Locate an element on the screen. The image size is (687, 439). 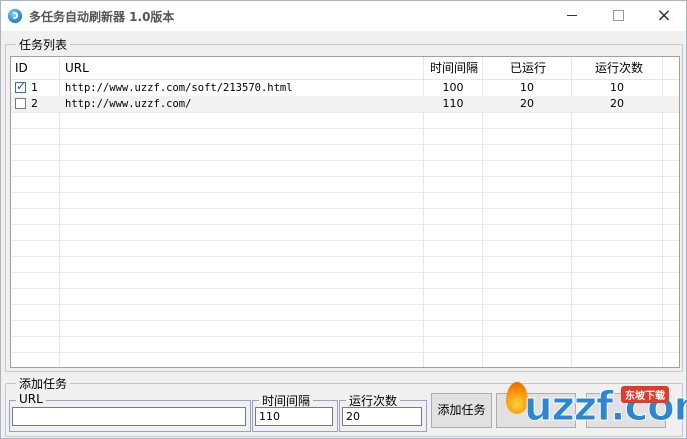
maximize-icon is located at coordinates (618, 15).